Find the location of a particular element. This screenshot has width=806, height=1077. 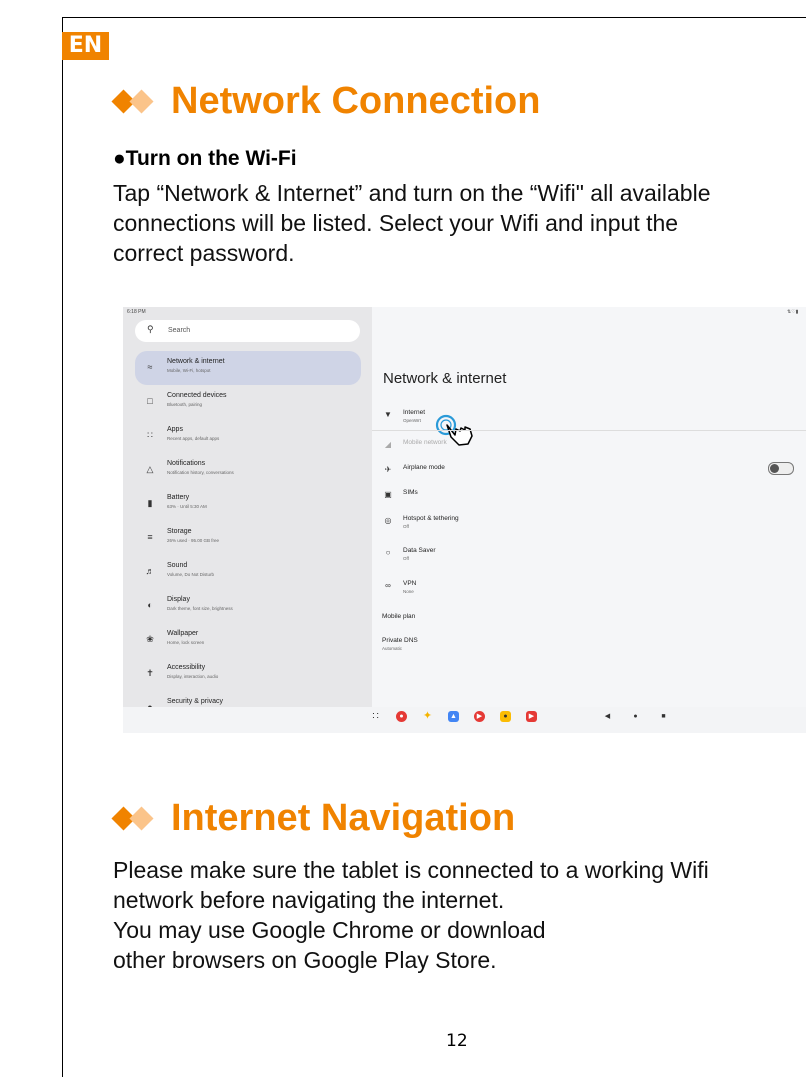

item-label: Internet is located at coordinates (414, 412).